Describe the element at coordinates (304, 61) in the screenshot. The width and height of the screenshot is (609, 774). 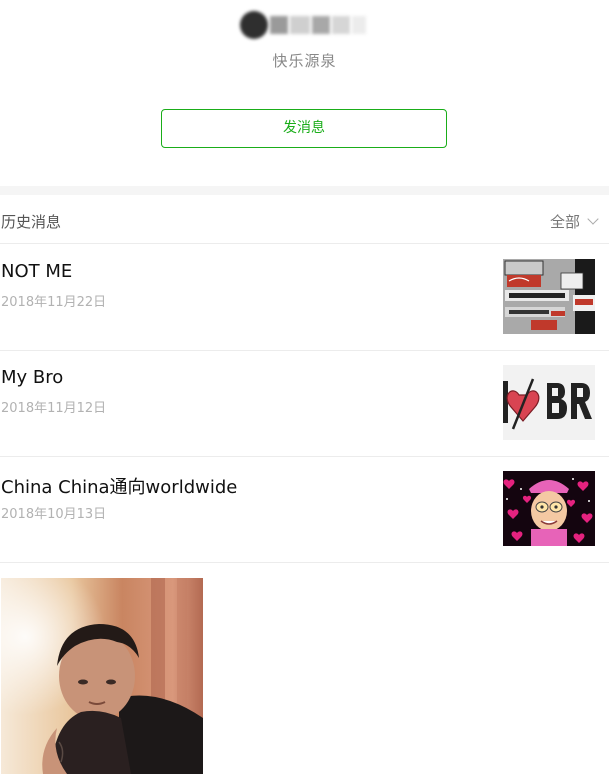
I see `account-subtitle: 快乐源泉` at that location.